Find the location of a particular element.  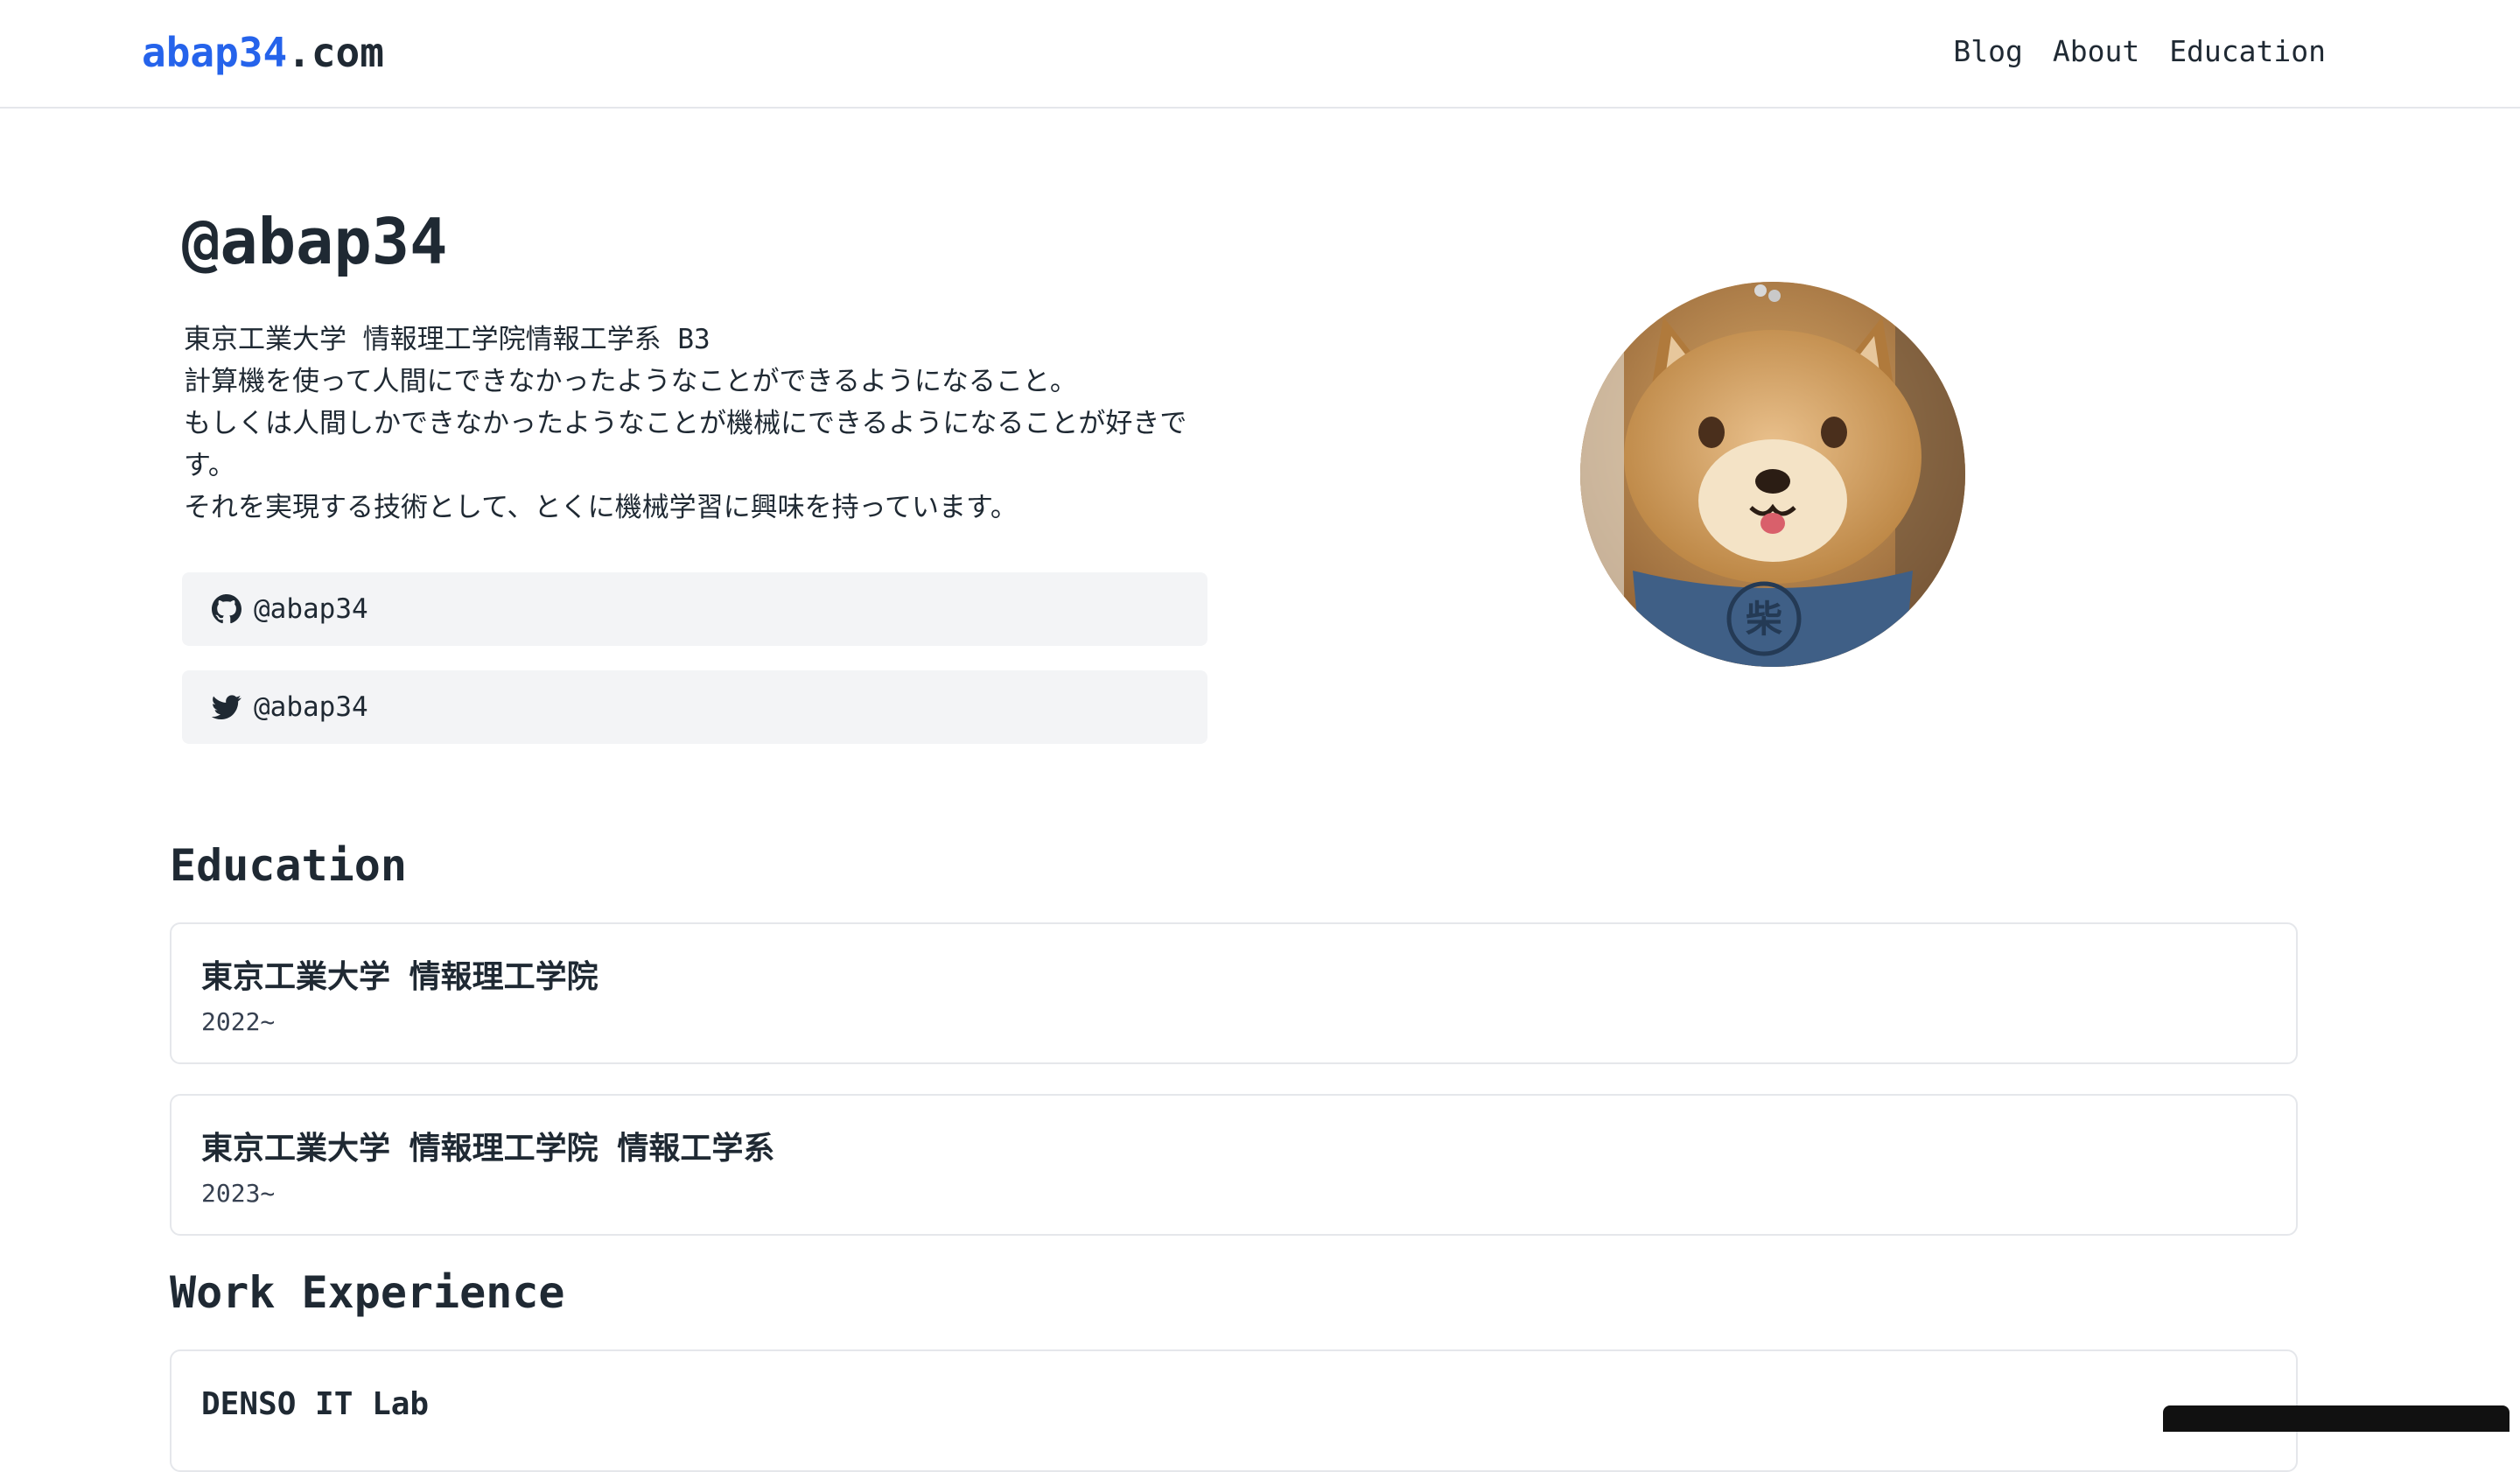

twitter-link: @abap34 is located at coordinates (695, 707).